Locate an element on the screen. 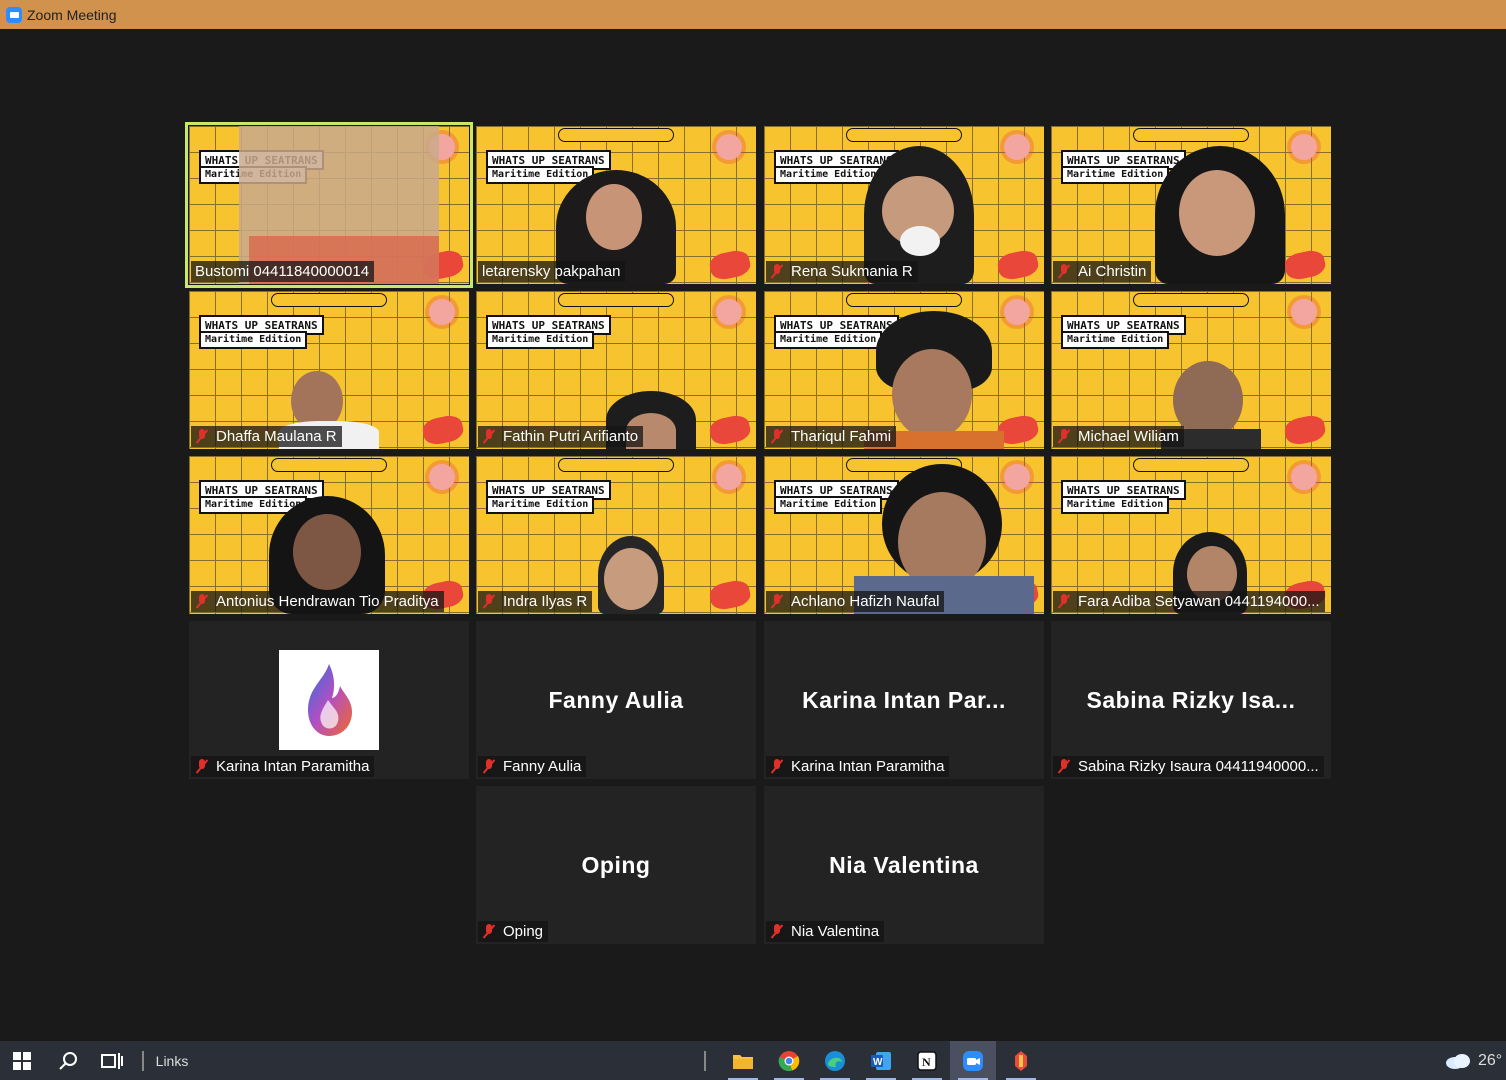 The width and height of the screenshot is (1506, 1080). video-tile: Oping Oping is located at coordinates (616, 865).